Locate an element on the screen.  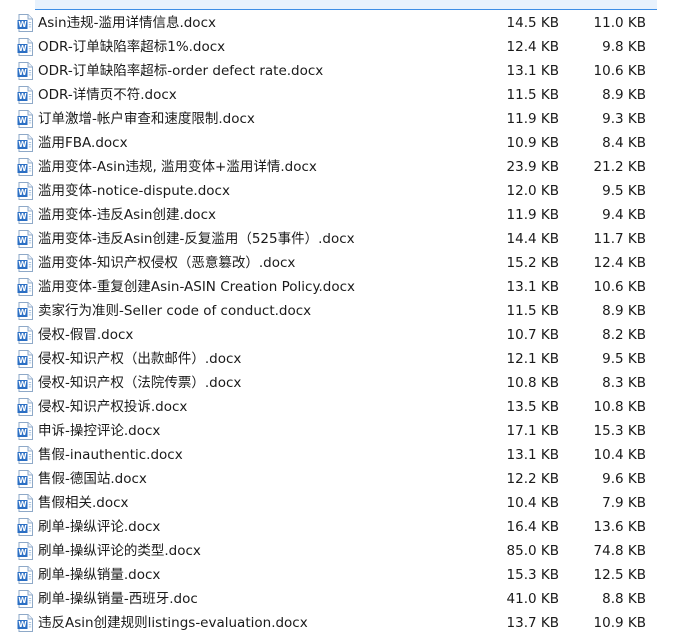
compressed-size: 10.9 KB is located at coordinates (619, 623).